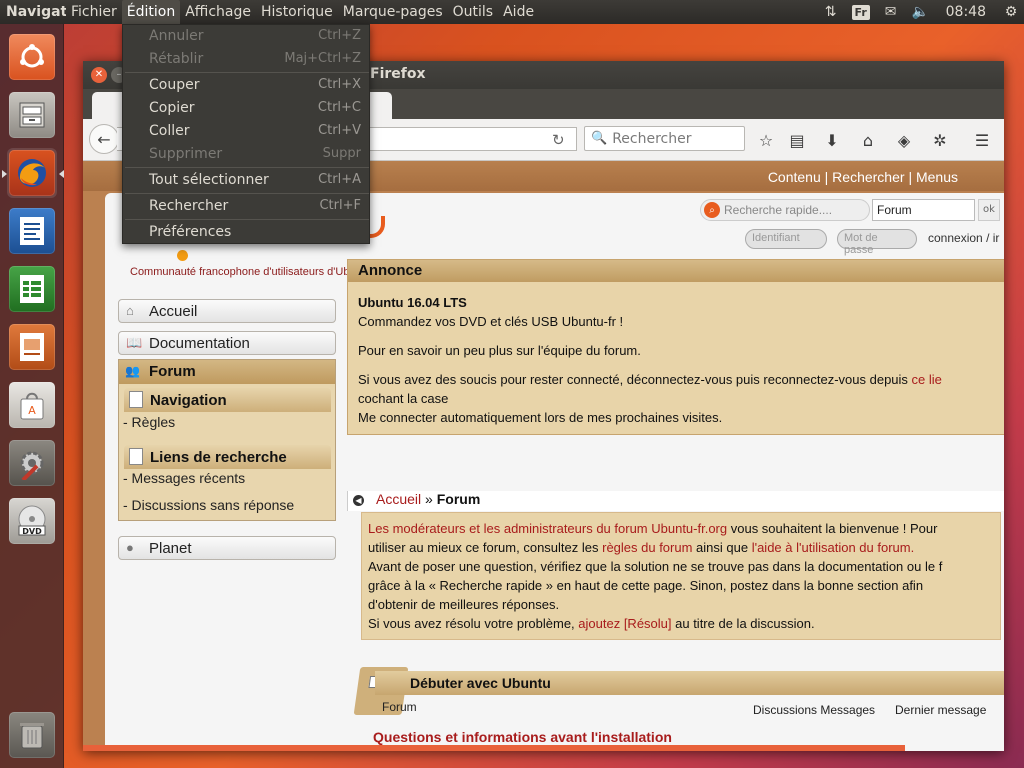 Image resolution: width=1024 pixels, height=768 pixels. Describe the element at coordinates (246, 154) in the screenshot. I see `menu-item-supprimer: Supprimer Suppr` at that location.